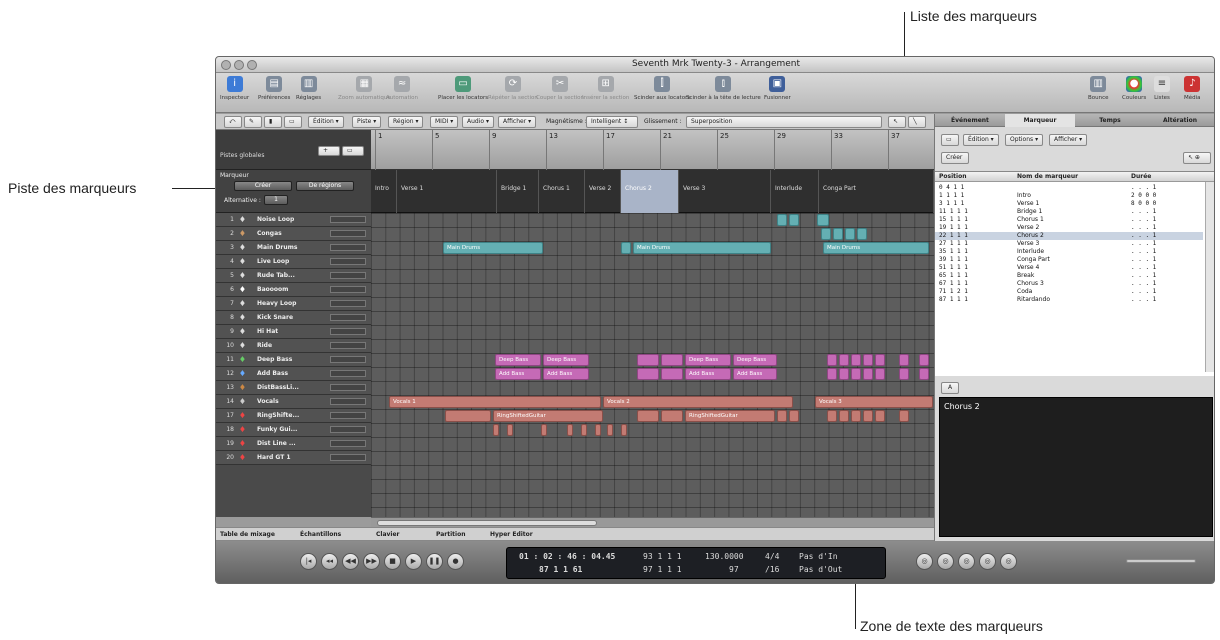 The image size is (1220, 640). Describe the element at coordinates (1209, 277) in the screenshot. I see `marker-list-scrollbar` at that location.